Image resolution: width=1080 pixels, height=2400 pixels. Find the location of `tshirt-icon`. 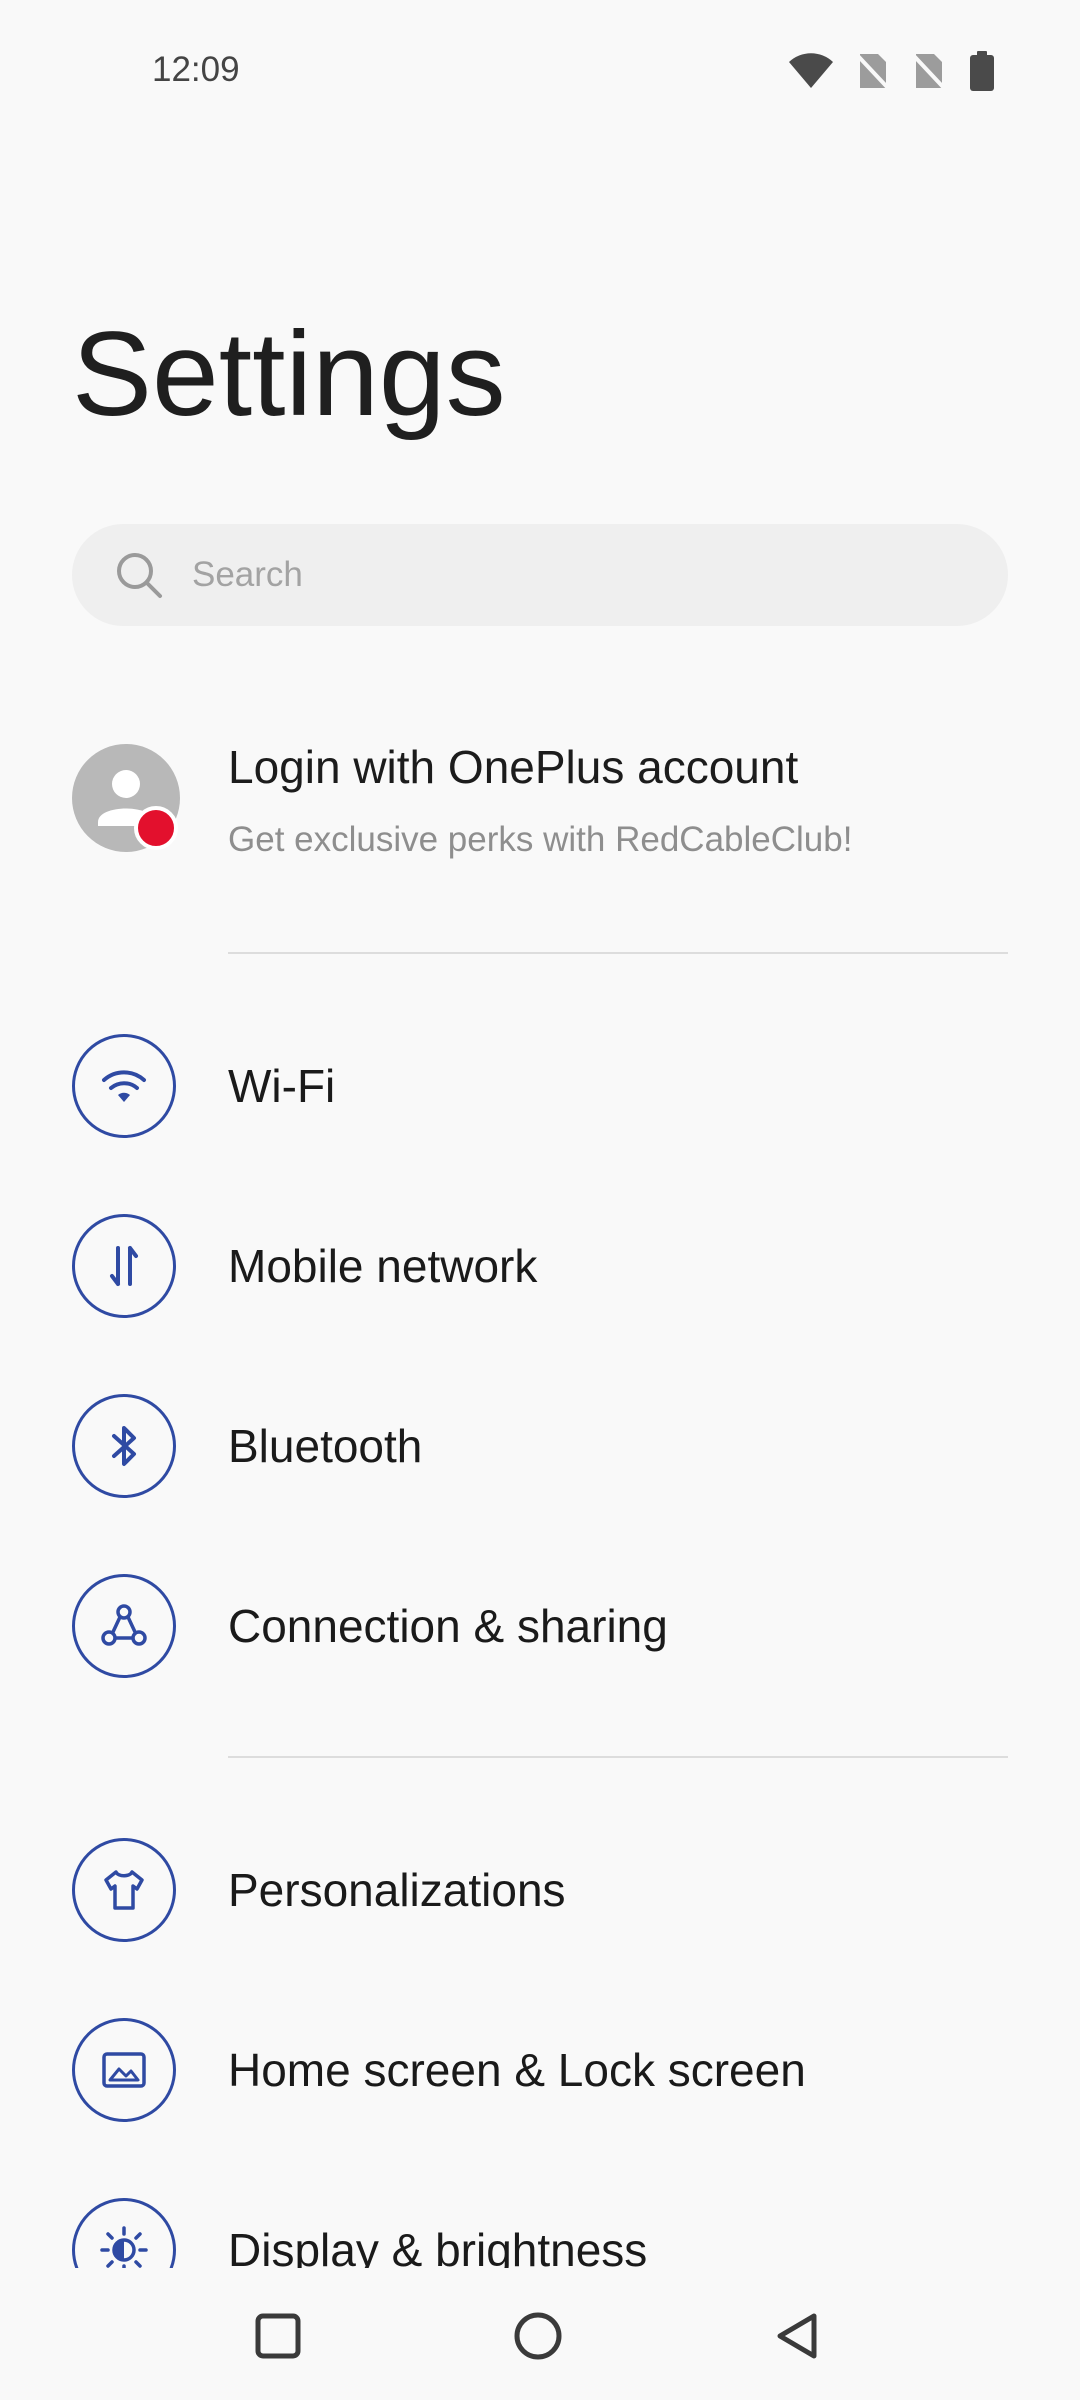

tshirt-icon is located at coordinates (124, 1890).